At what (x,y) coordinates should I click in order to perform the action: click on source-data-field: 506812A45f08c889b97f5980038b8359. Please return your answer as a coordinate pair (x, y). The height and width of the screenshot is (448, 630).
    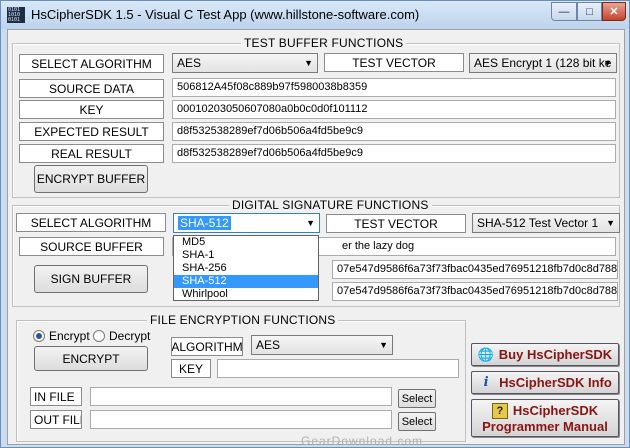
    Looking at the image, I should click on (394, 87).